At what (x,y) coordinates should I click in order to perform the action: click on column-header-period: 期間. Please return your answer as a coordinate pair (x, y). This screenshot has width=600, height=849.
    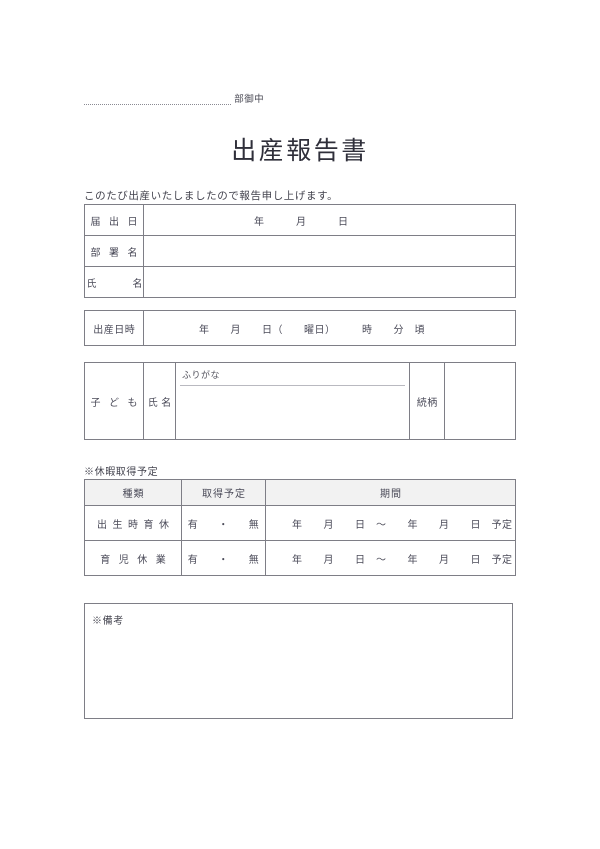
    Looking at the image, I should click on (390, 492).